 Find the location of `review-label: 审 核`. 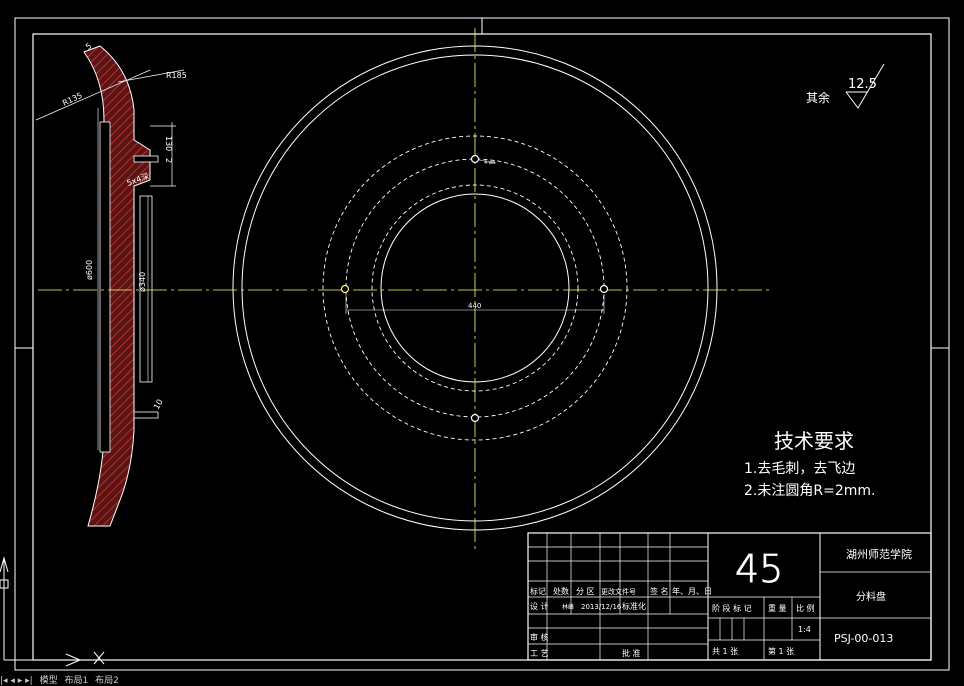

review-label: 审 核 is located at coordinates (539, 637).